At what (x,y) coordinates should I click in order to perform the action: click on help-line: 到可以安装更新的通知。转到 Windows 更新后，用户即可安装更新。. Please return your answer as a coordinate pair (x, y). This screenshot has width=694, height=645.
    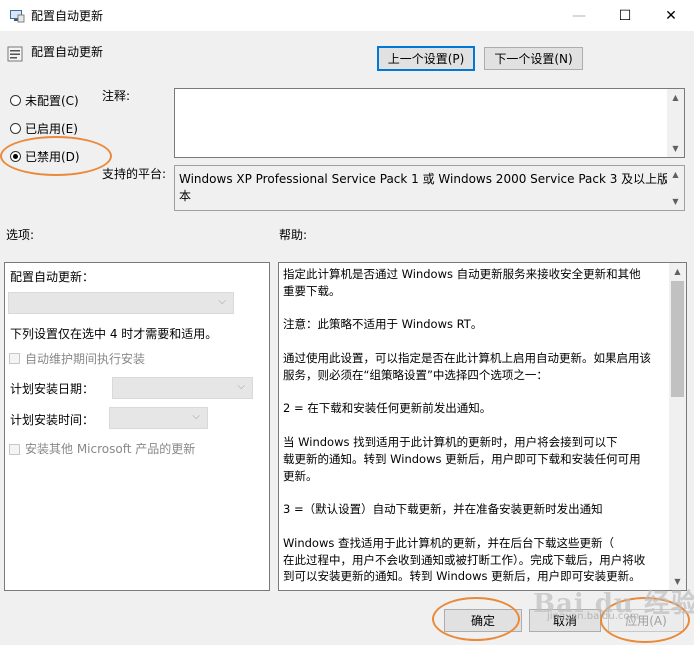
    Looking at the image, I should click on (462, 576).